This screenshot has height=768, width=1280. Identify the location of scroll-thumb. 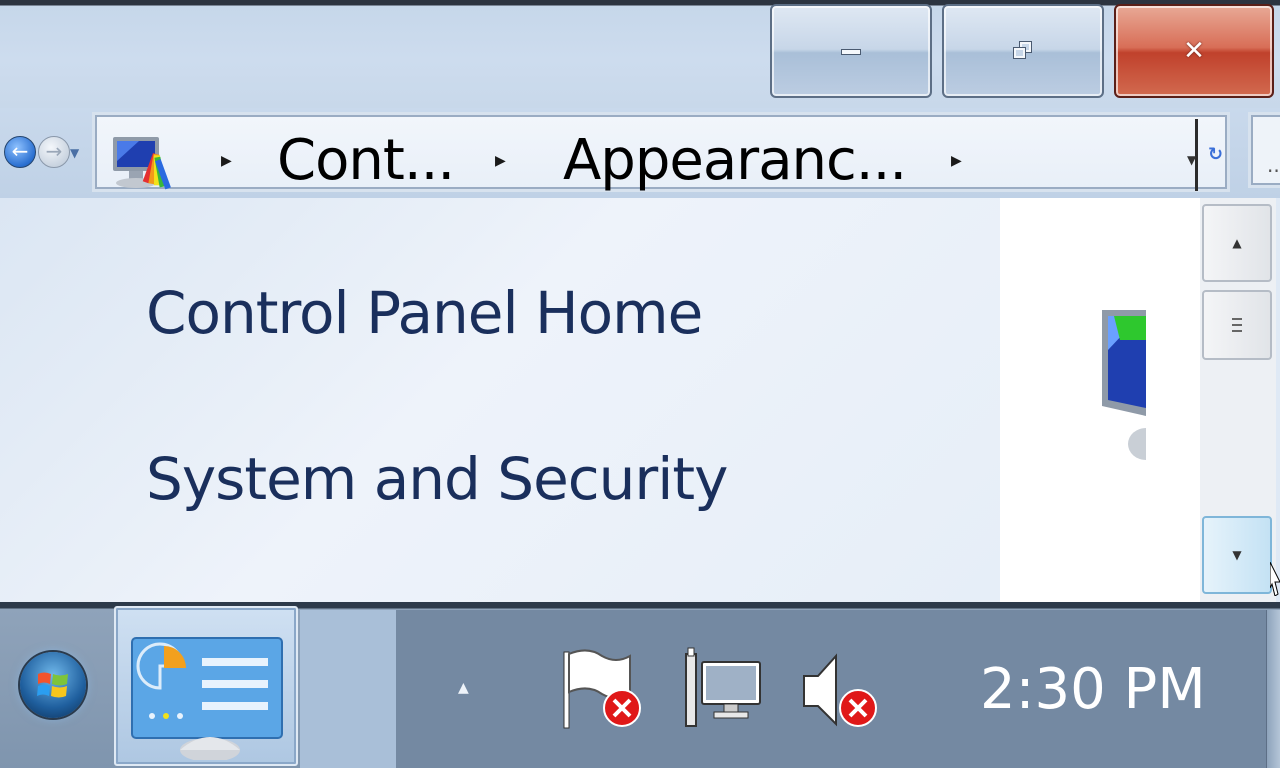
(1237, 325).